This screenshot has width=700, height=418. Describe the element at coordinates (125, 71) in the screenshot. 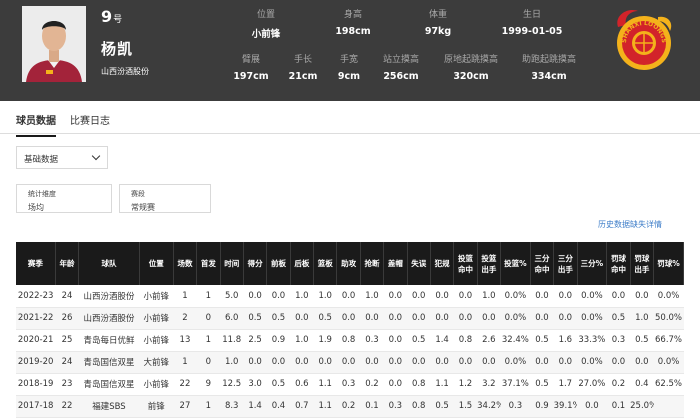

I see `player-team: 山西汾酒股份` at that location.